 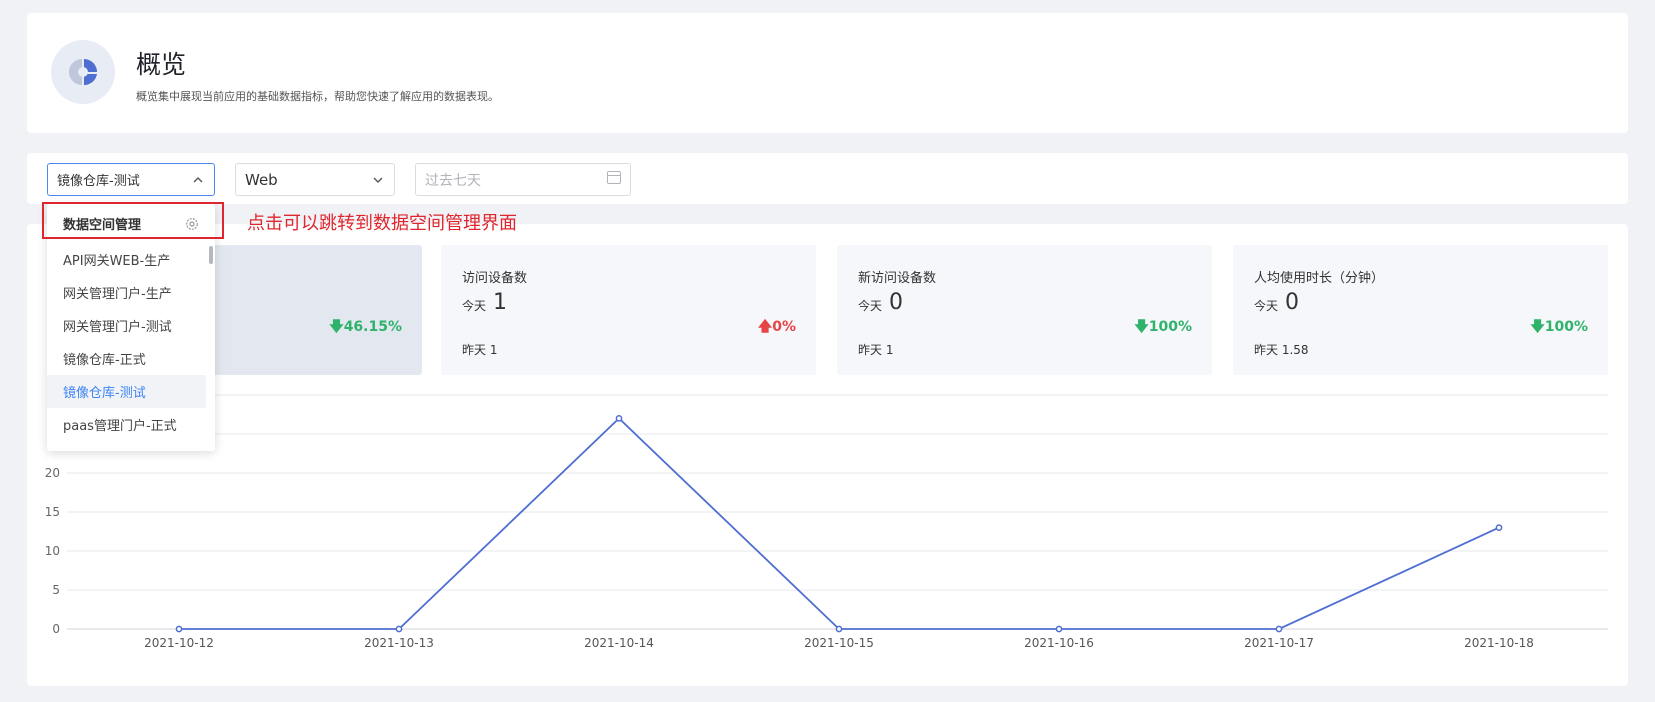 What do you see at coordinates (378, 180) in the screenshot?
I see `chevron-down-icon` at bounding box center [378, 180].